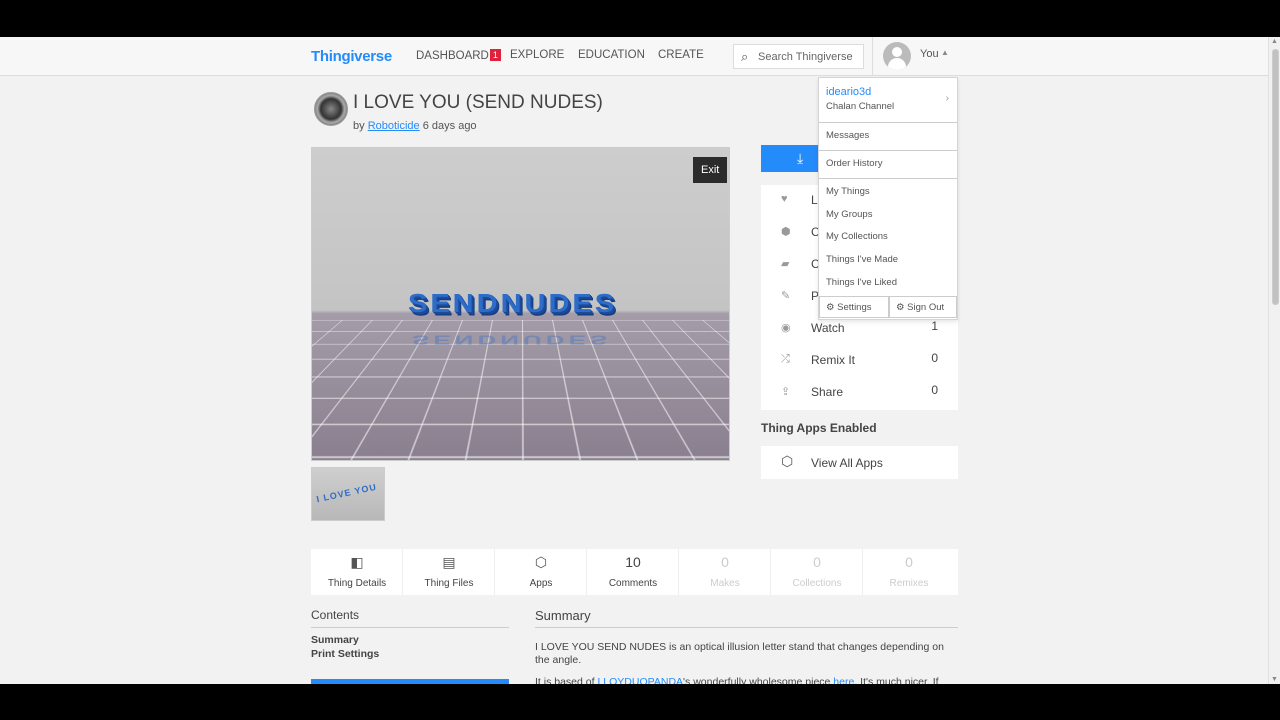  What do you see at coordinates (847, 463) in the screenshot?
I see `view-all-apps-label: View All Apps` at bounding box center [847, 463].